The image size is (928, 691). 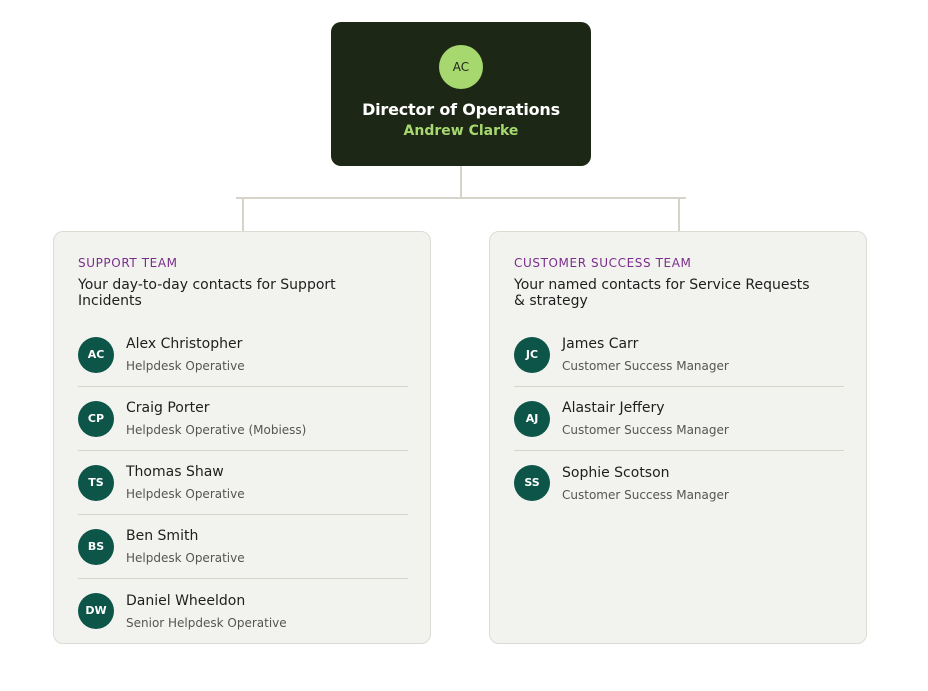 I want to click on member-item: TS Thomas Shaw Helpdesk Operative, so click(x=243, y=483).